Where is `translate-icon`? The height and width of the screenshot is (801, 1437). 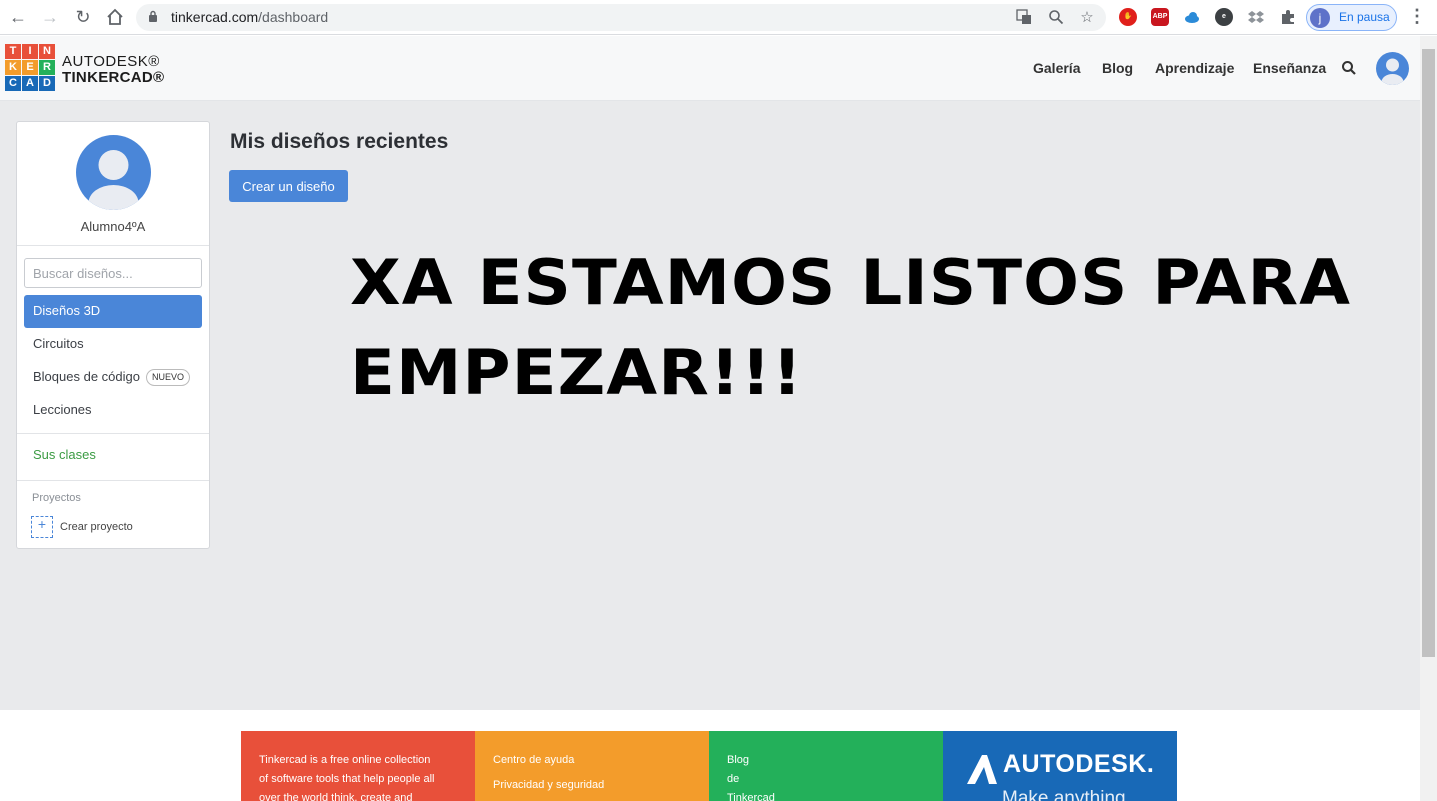 translate-icon is located at coordinates (1024, 18).